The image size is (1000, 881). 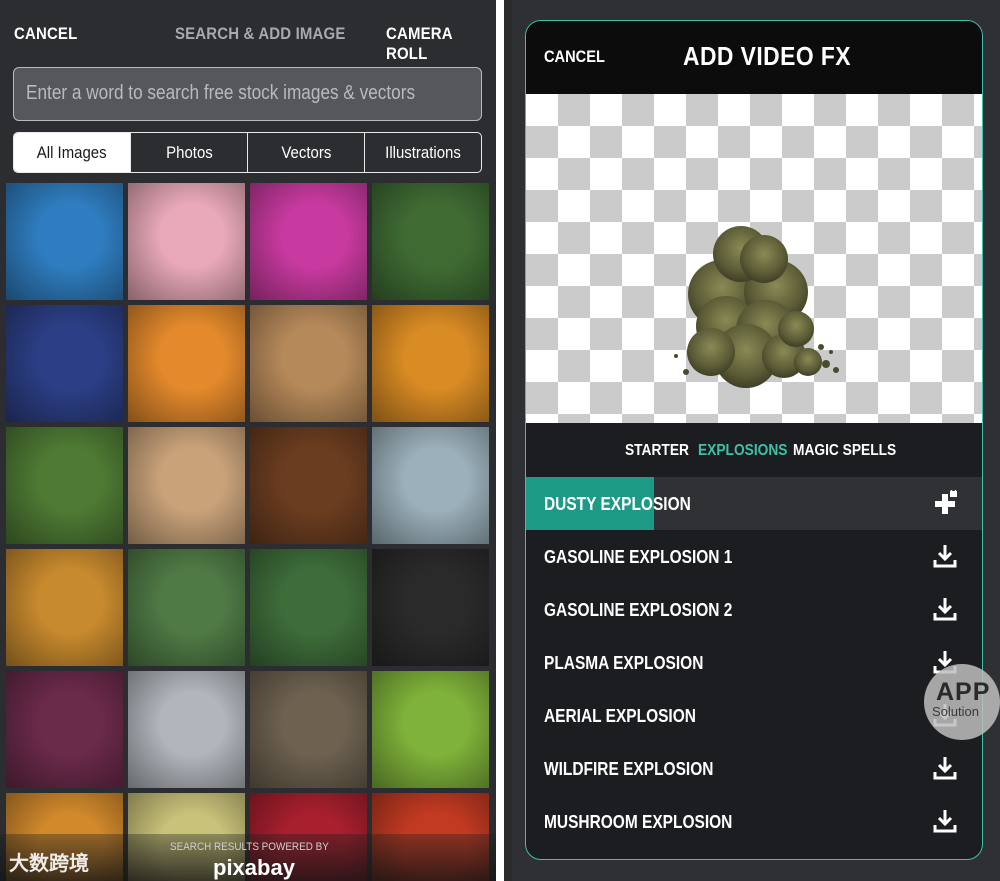 What do you see at coordinates (308, 729) in the screenshot?
I see `image-thumb-old-bicycle` at bounding box center [308, 729].